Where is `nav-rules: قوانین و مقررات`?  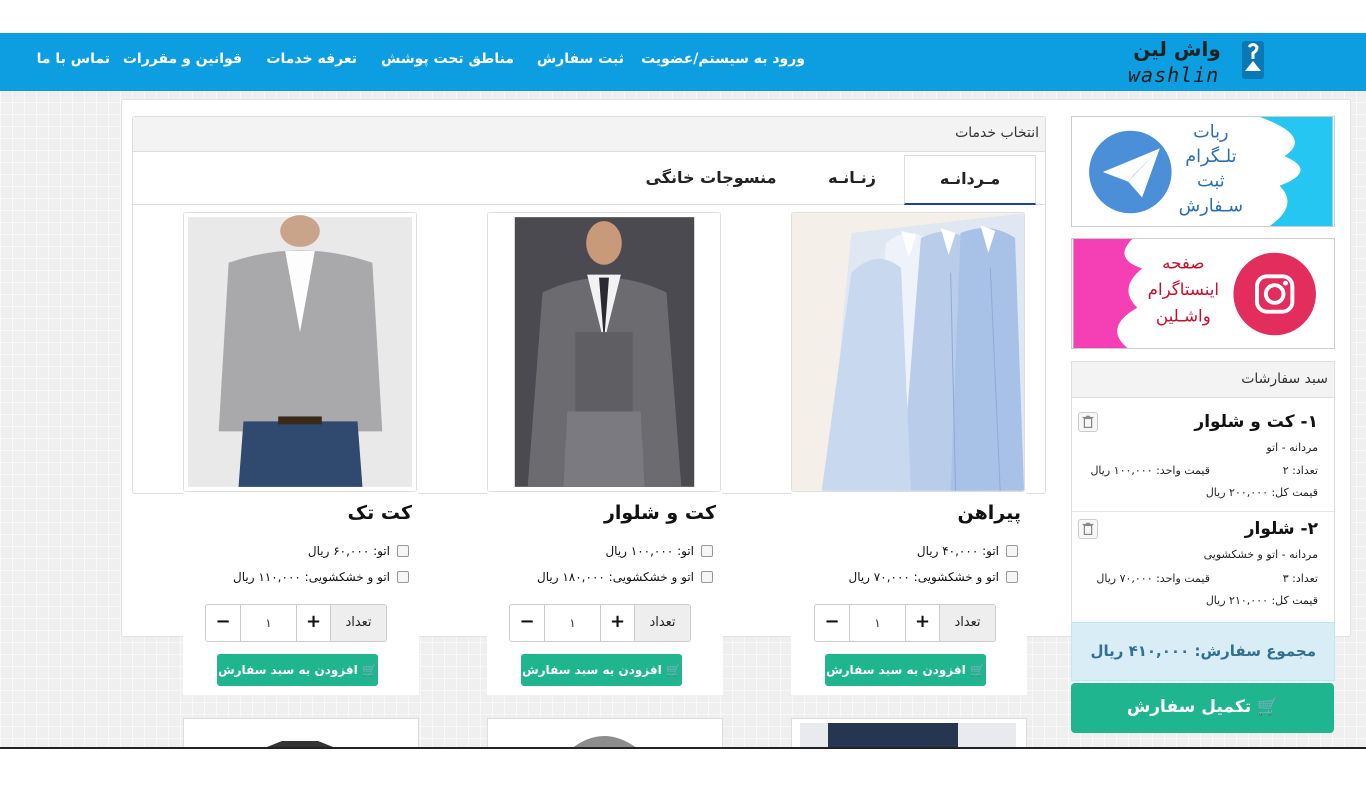
nav-rules: قوانین و مقررات is located at coordinates (182, 59).